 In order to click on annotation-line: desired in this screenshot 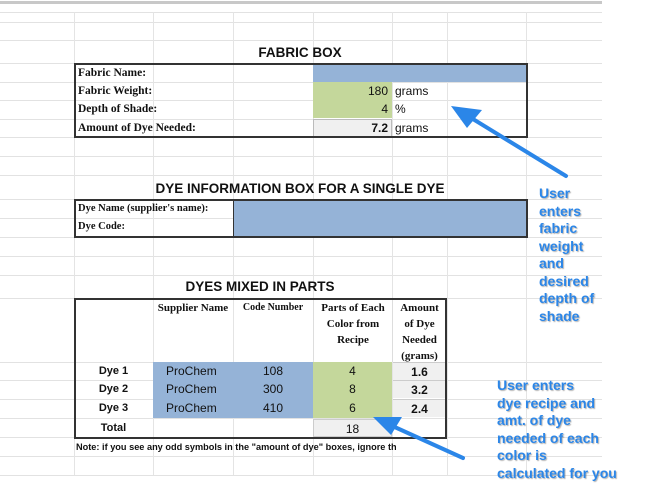, I will do `click(564, 280)`.